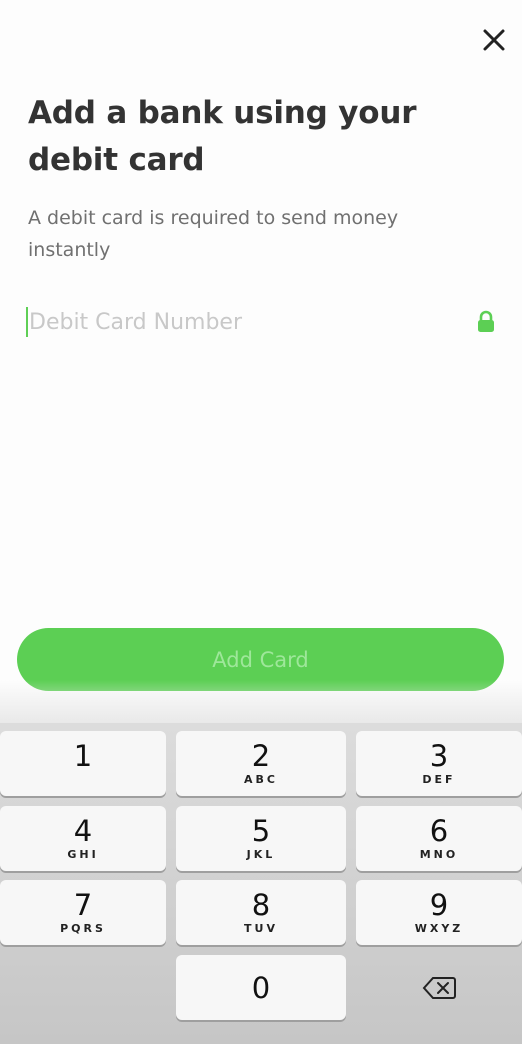 This screenshot has width=522, height=1044. I want to click on key-4: 4 GHI, so click(83, 838).